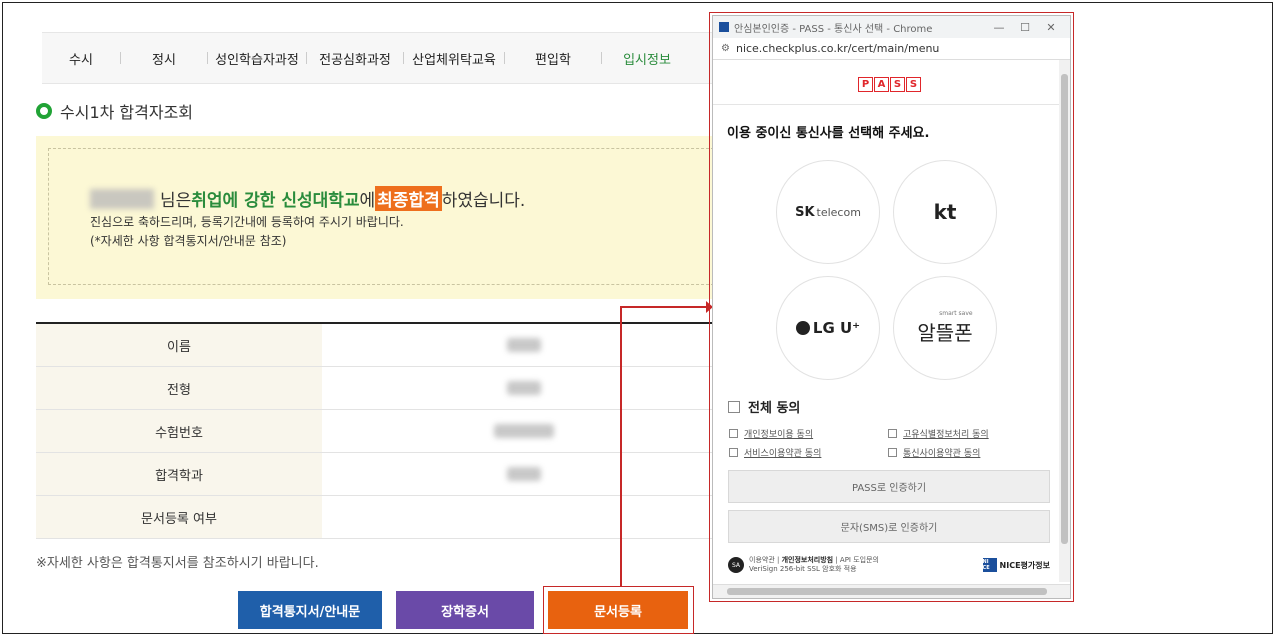 The height and width of the screenshot is (637, 1276). I want to click on table-row: 전형, so click(381, 388).